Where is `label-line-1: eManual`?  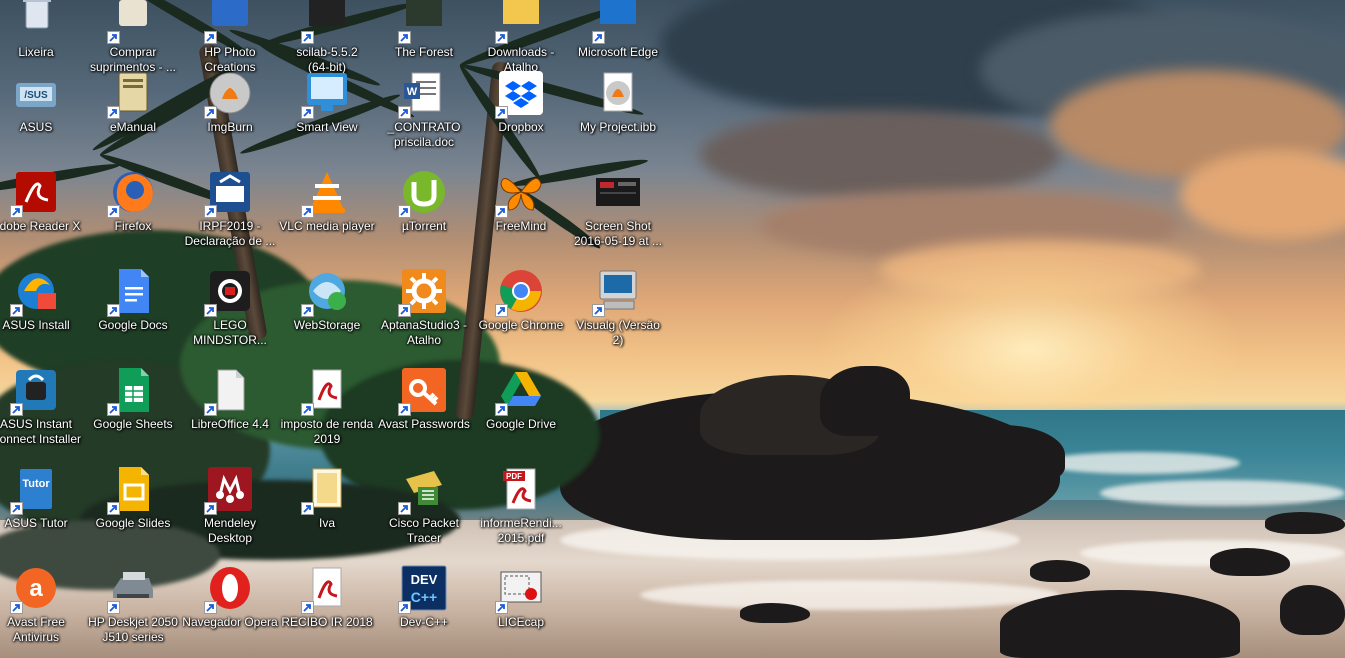
label-line-1: eManual is located at coordinates (133, 127).